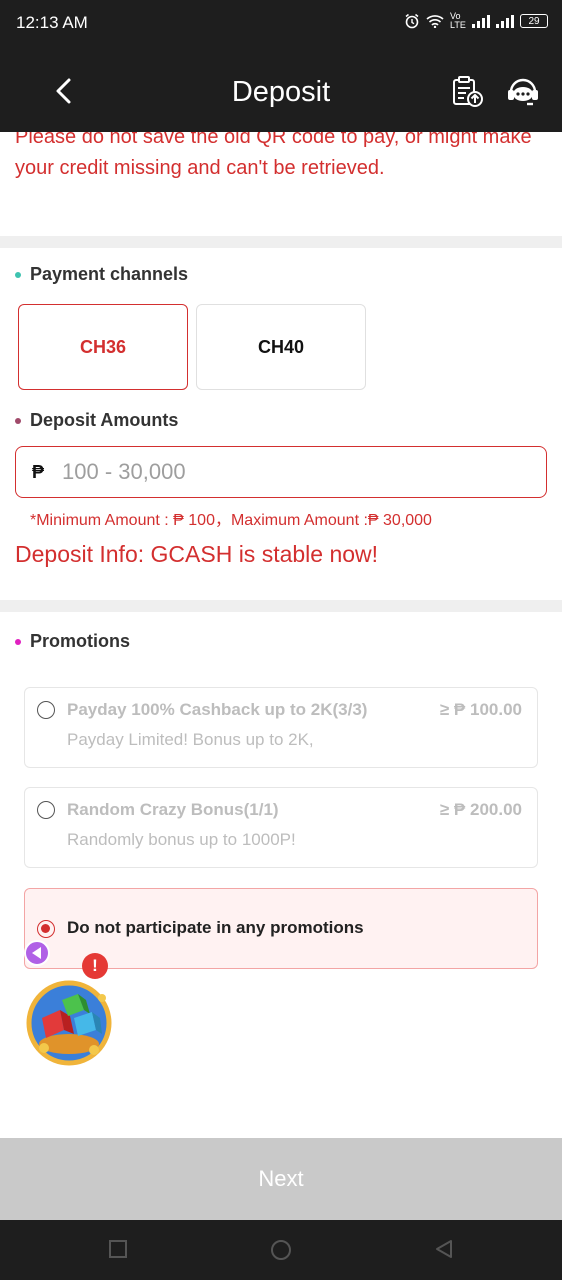 The height and width of the screenshot is (1280, 562). Describe the element at coordinates (197, 554) in the screenshot. I see `deposit-info-text: Deposit Info: GCASH is stable now!` at that location.